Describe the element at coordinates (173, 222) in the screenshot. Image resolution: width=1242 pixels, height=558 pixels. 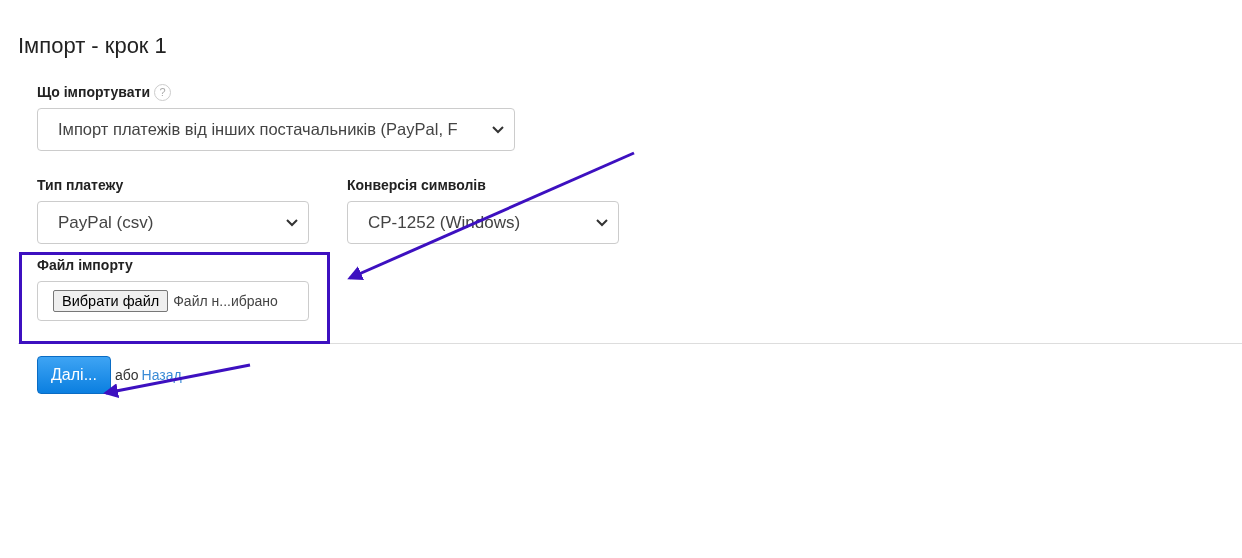
I see `dropdown-select: PayPal (csv)` at that location.